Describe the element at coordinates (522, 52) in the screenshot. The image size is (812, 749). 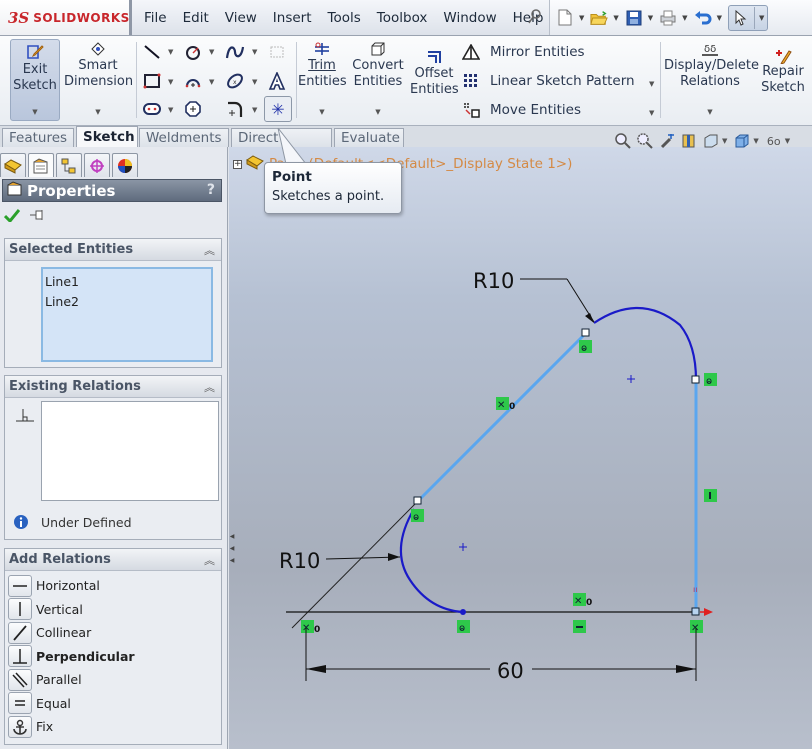
I see `mirror-entities-button: Mirror Entities` at that location.